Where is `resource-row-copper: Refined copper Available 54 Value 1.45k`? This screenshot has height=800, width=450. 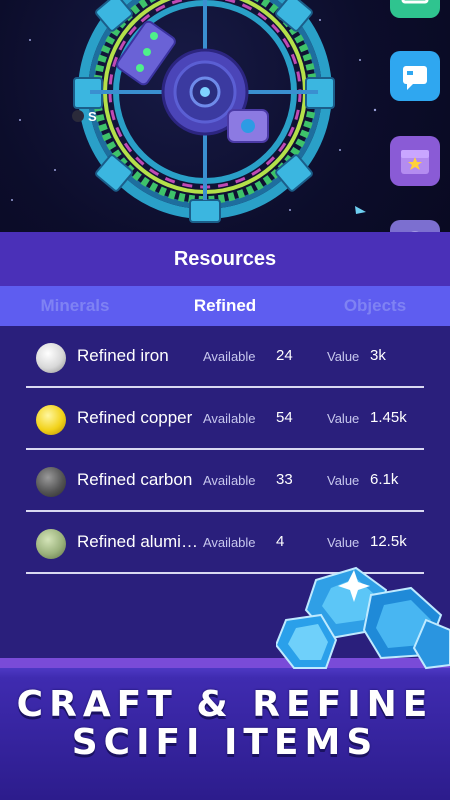
resource-row-copper: Refined copper Available 54 Value 1.45k is located at coordinates (225, 419).